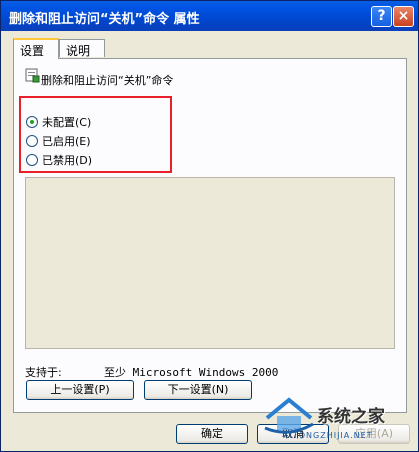 The height and width of the screenshot is (452, 419). What do you see at coordinates (289, 415) in the screenshot?
I see `house-logo-icon` at bounding box center [289, 415].